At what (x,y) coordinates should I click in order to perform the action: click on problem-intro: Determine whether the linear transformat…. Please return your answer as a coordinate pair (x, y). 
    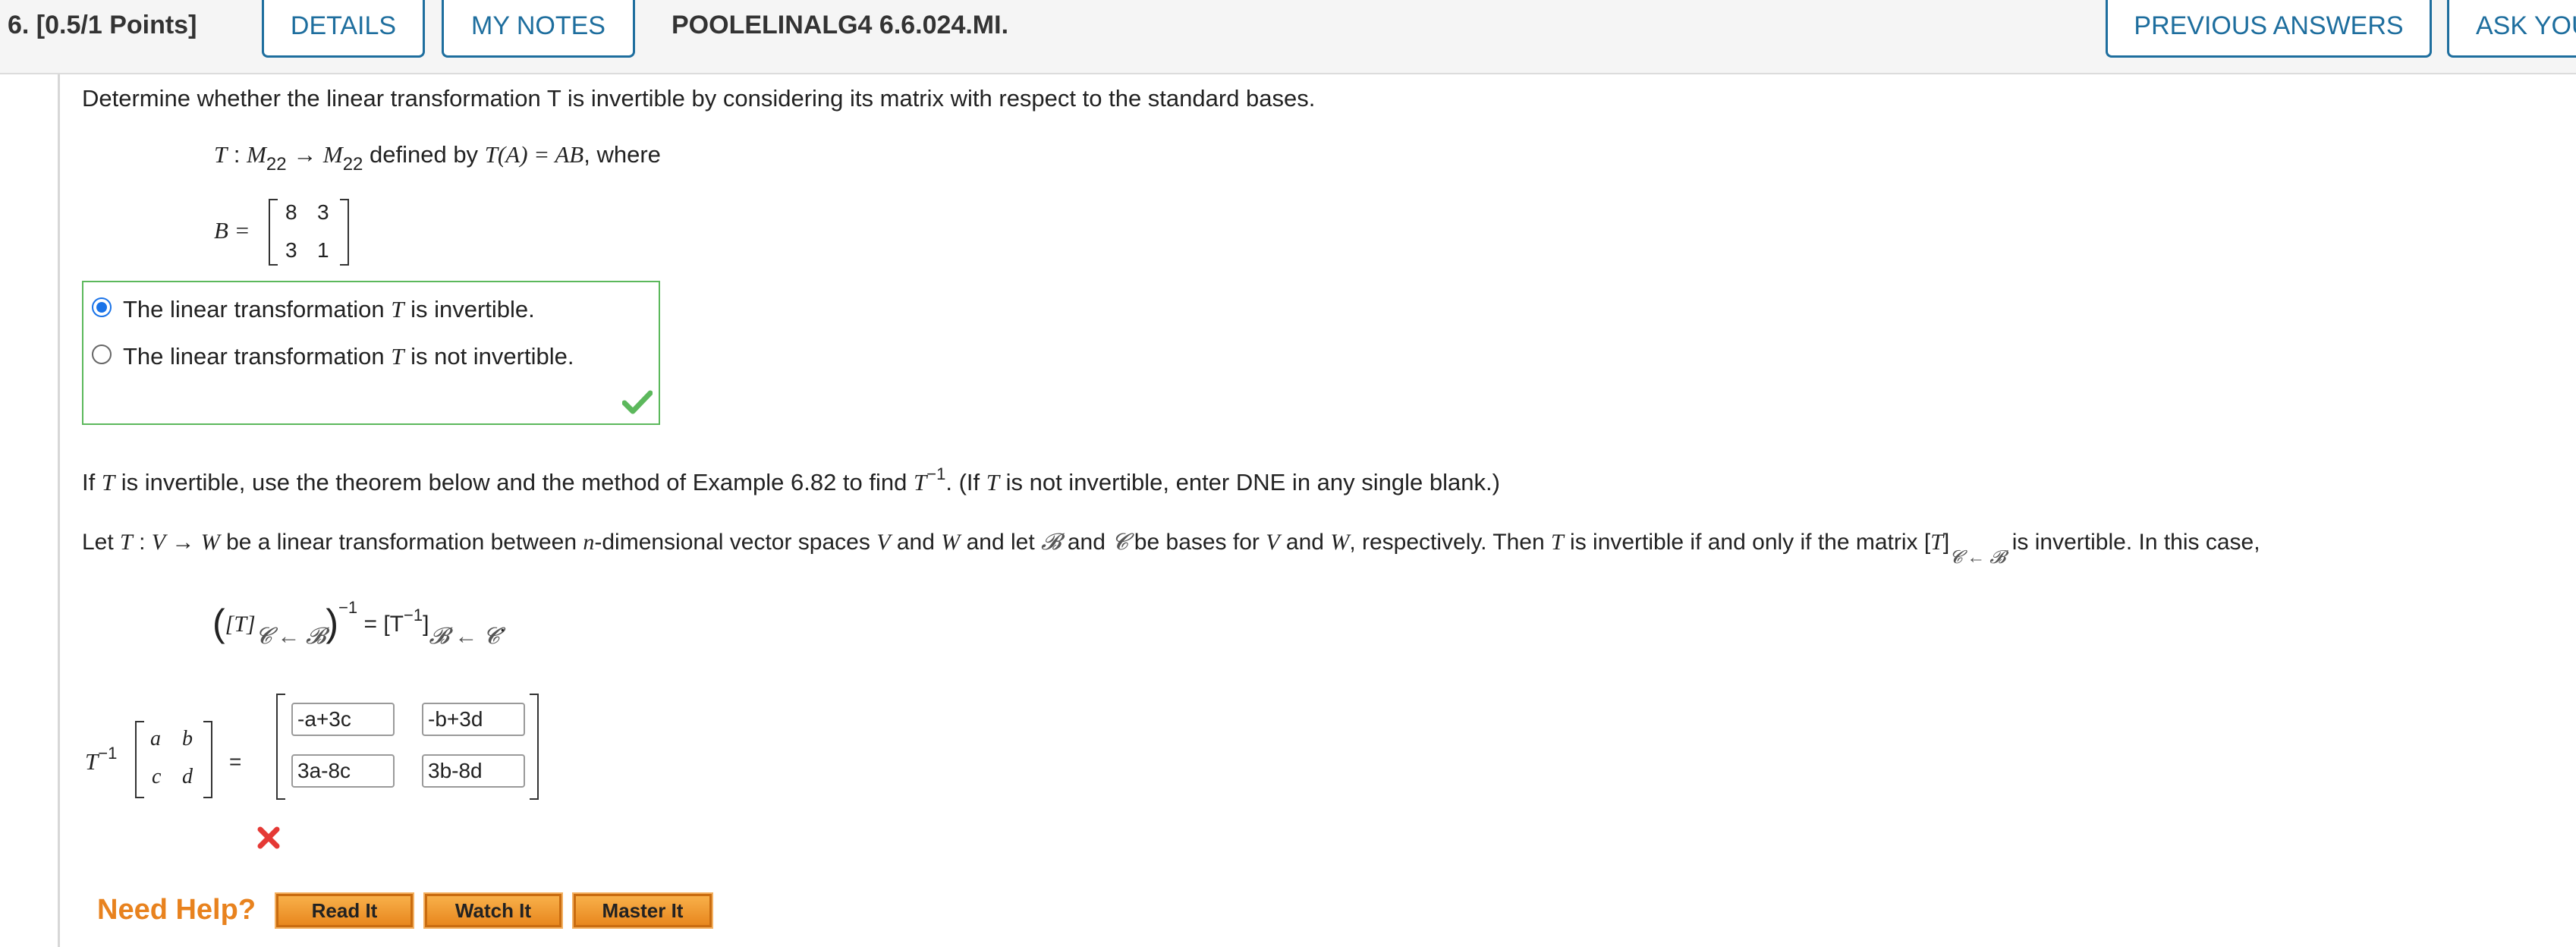
    Looking at the image, I should click on (699, 98).